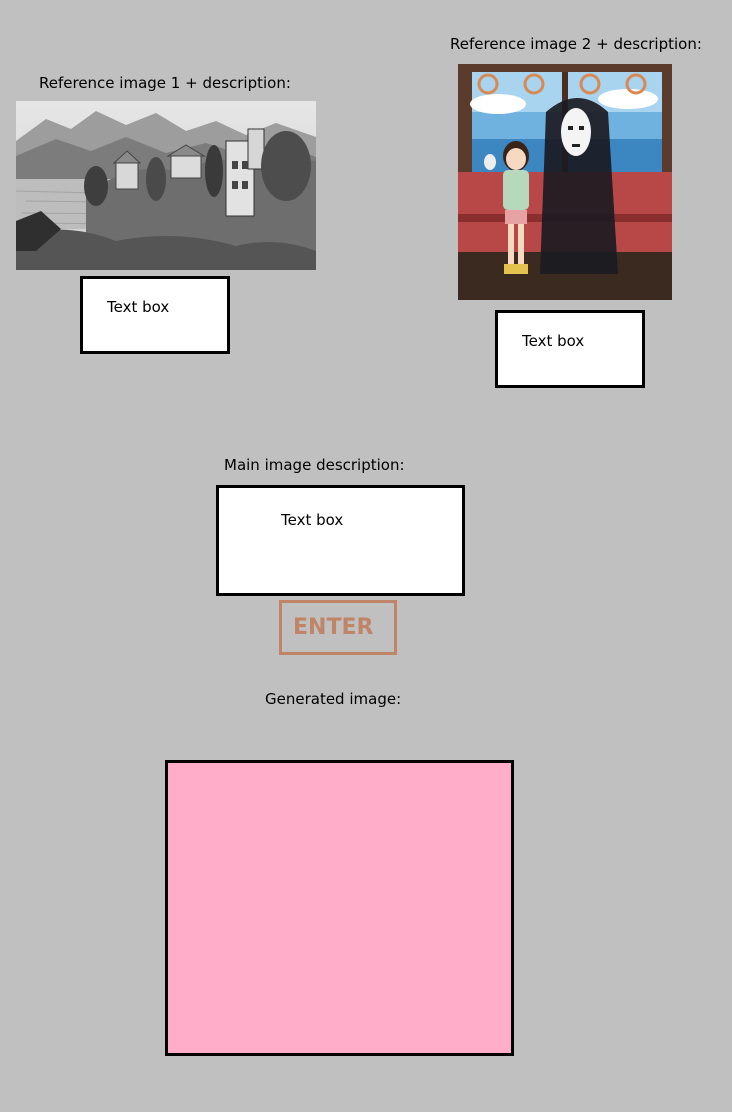 This screenshot has height=1112, width=732. I want to click on main-description-label: Main image description:, so click(314, 465).